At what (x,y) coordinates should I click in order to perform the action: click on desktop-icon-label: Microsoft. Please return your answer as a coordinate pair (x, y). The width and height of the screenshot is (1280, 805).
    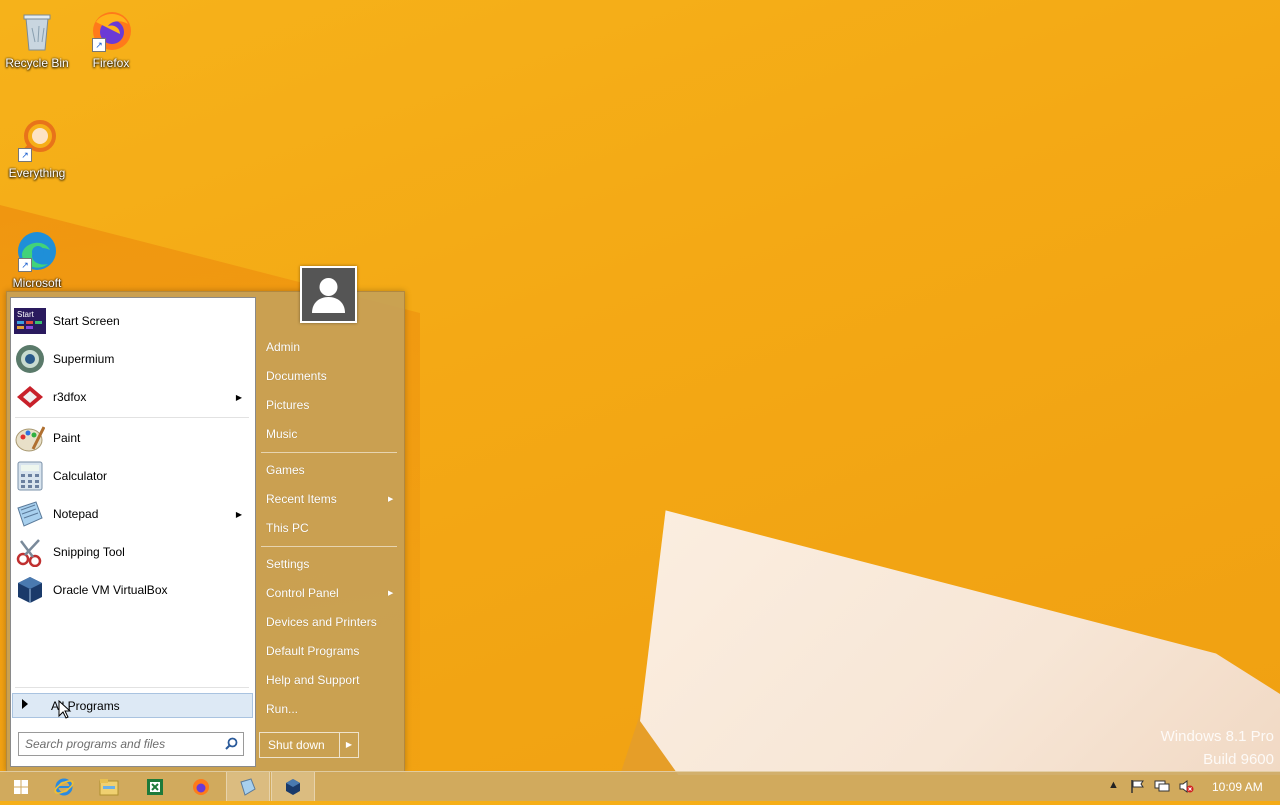
    Looking at the image, I should click on (37, 282).